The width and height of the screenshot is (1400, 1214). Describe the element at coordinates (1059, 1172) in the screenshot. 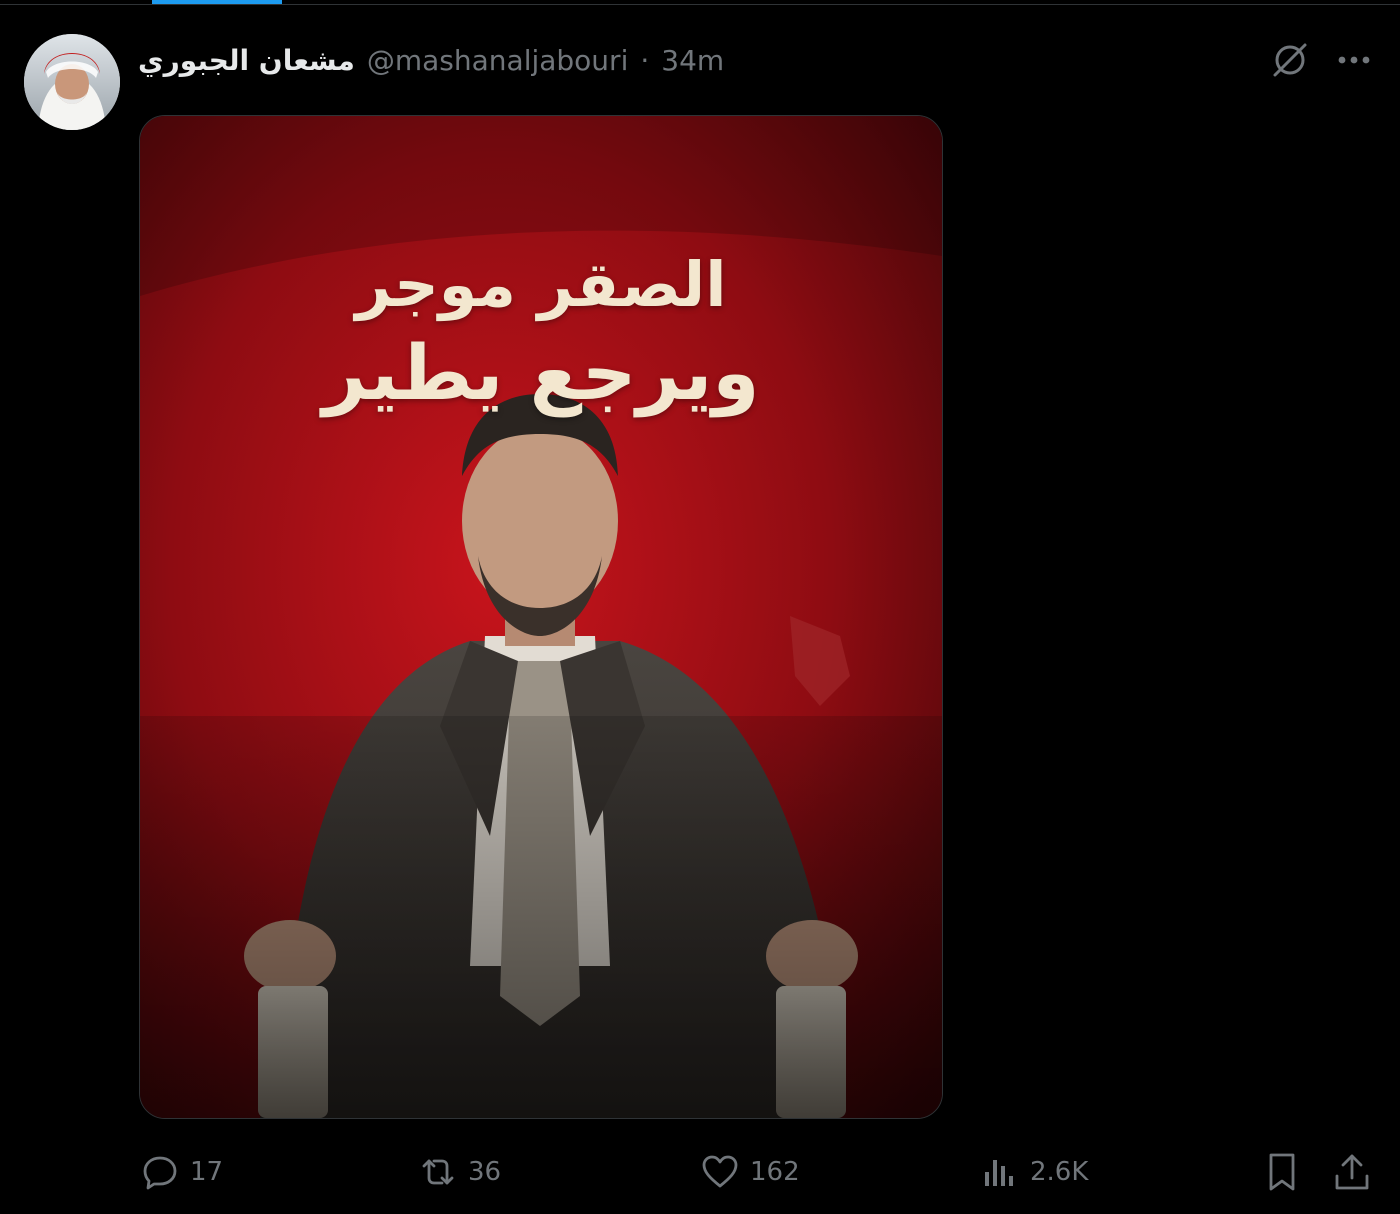

I see `views-count: 2.6K` at that location.